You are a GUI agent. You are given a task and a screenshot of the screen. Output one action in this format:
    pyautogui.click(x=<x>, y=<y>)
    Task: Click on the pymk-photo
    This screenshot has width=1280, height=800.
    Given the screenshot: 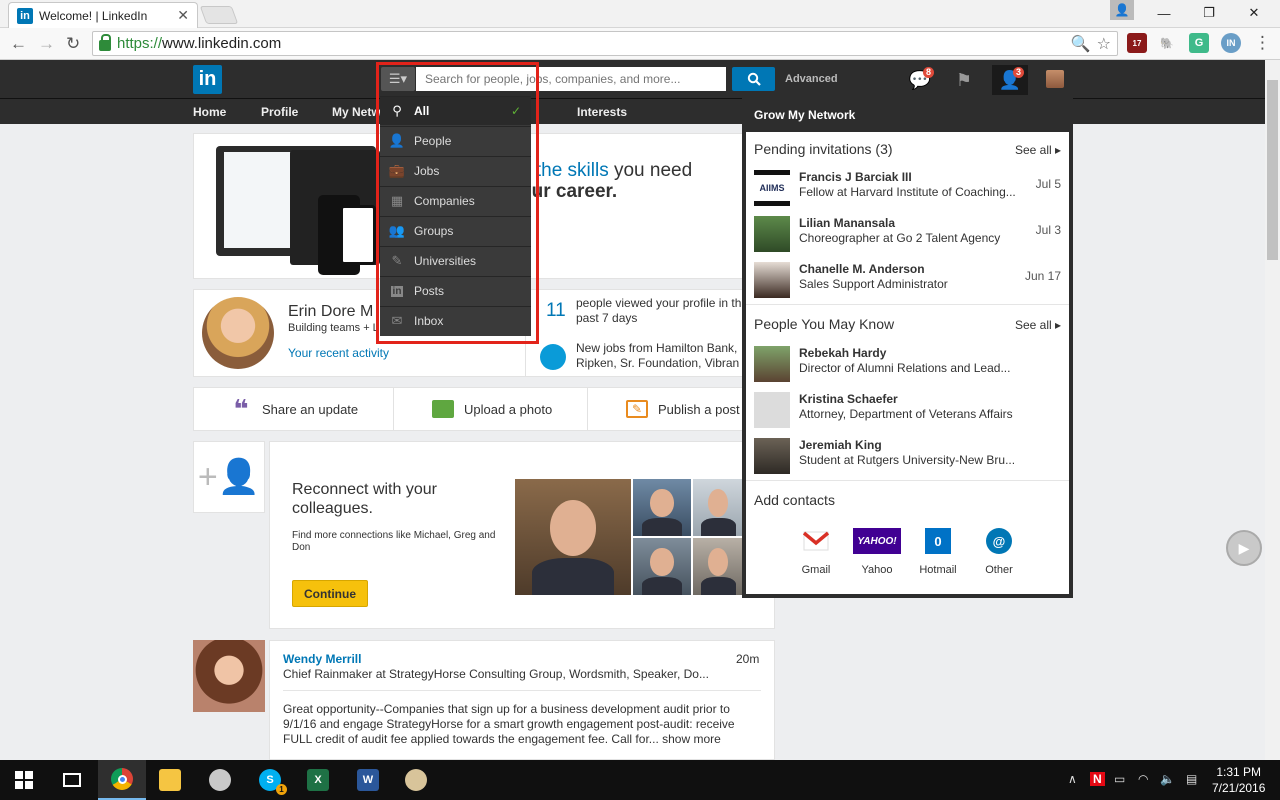 What is the action you would take?
    pyautogui.click(x=772, y=456)
    